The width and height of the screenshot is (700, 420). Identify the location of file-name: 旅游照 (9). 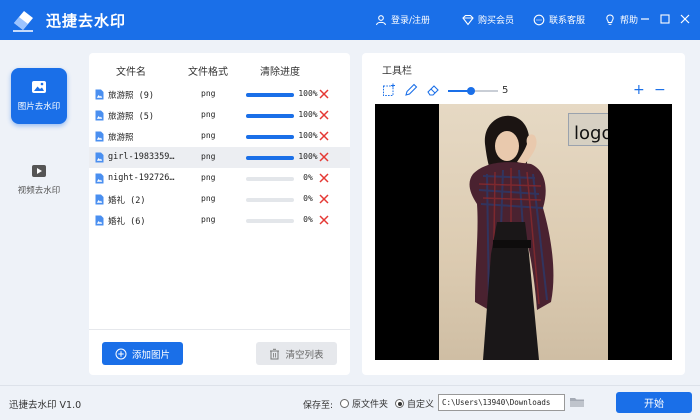
(131, 96).